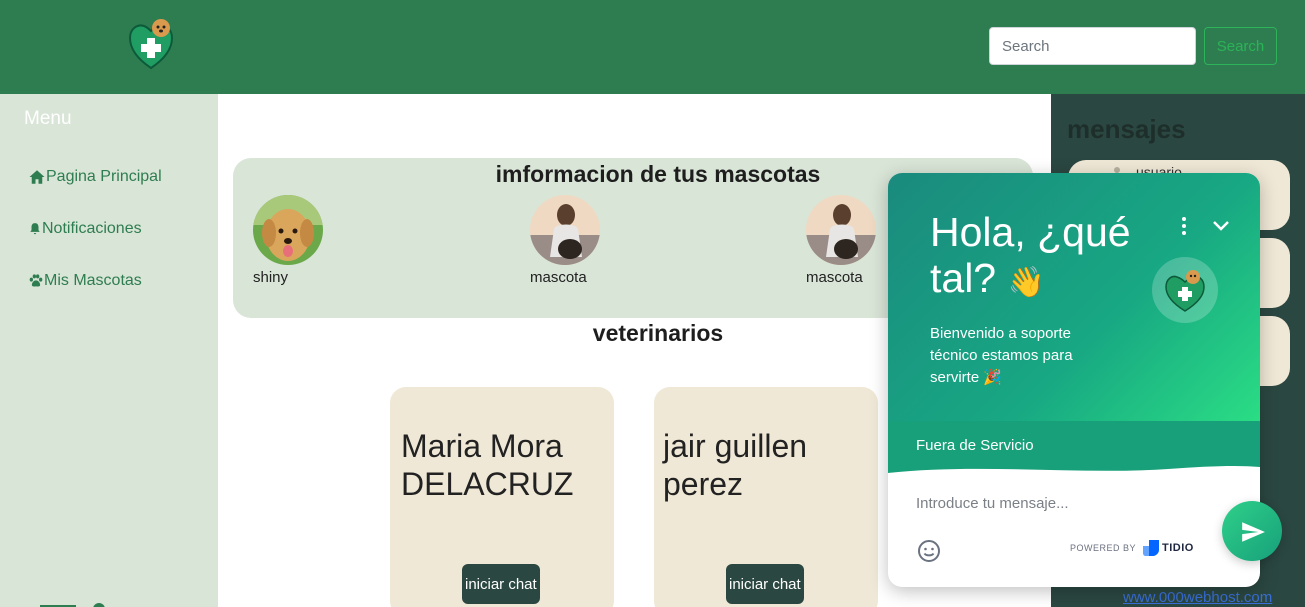 Image resolution: width=1305 pixels, height=607 pixels. I want to click on tidio-brand: TIDIO, so click(1178, 548).